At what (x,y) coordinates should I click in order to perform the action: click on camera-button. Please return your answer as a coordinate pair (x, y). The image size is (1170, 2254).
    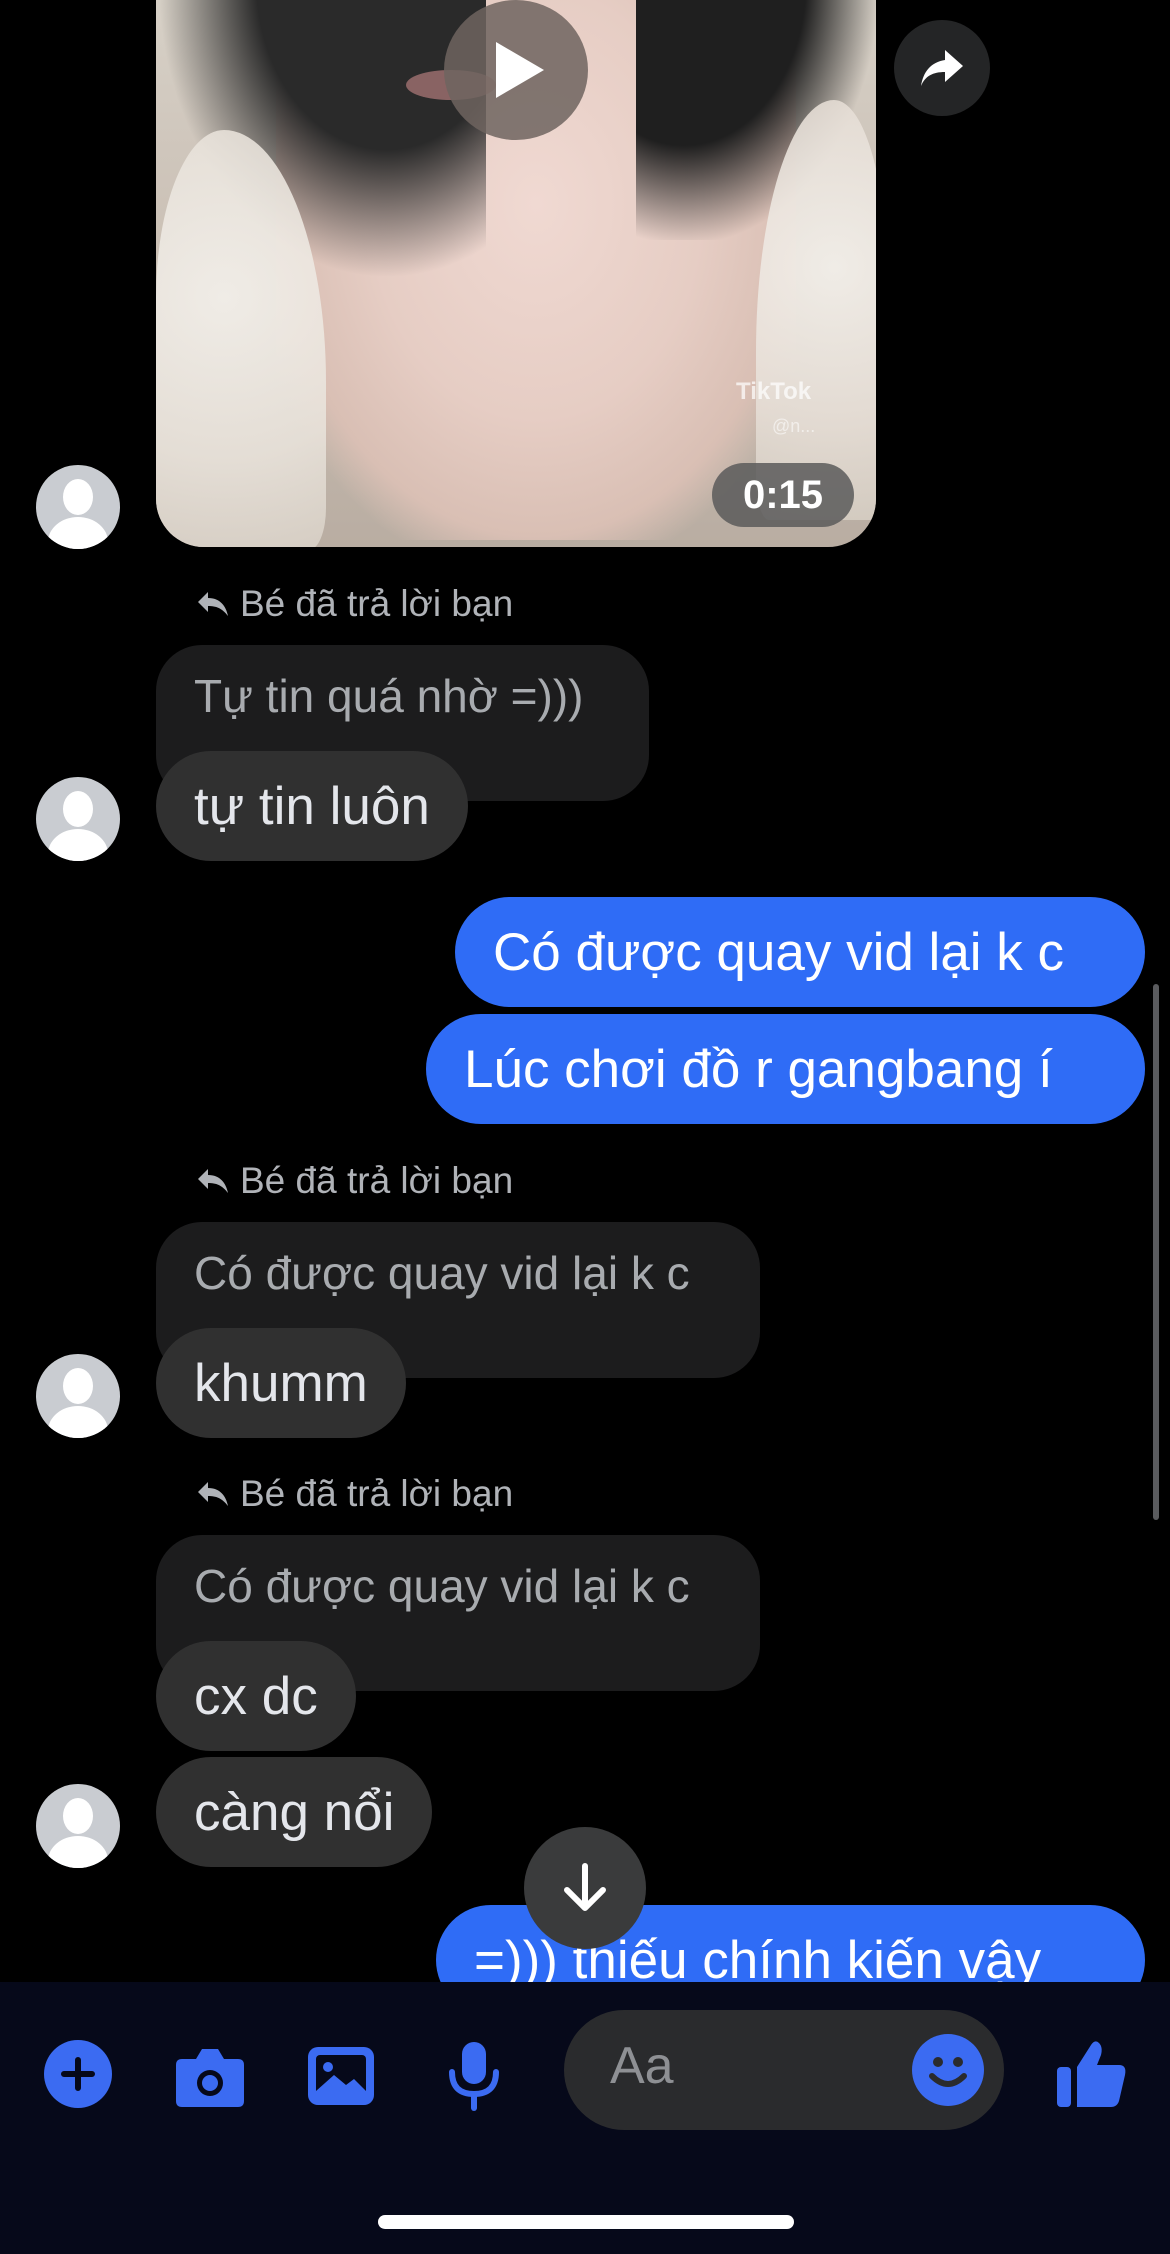
    Looking at the image, I should click on (210, 2077).